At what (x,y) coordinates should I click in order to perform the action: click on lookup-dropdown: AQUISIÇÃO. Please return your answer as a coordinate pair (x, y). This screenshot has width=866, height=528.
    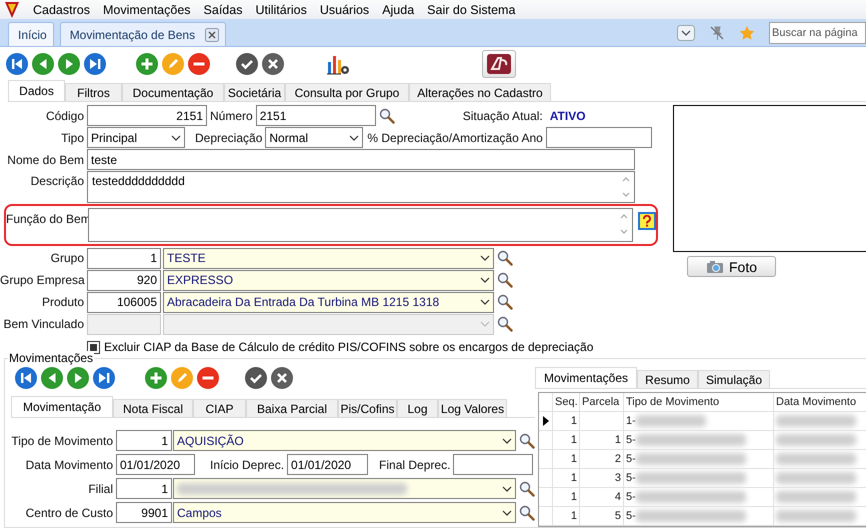
    Looking at the image, I should click on (344, 440).